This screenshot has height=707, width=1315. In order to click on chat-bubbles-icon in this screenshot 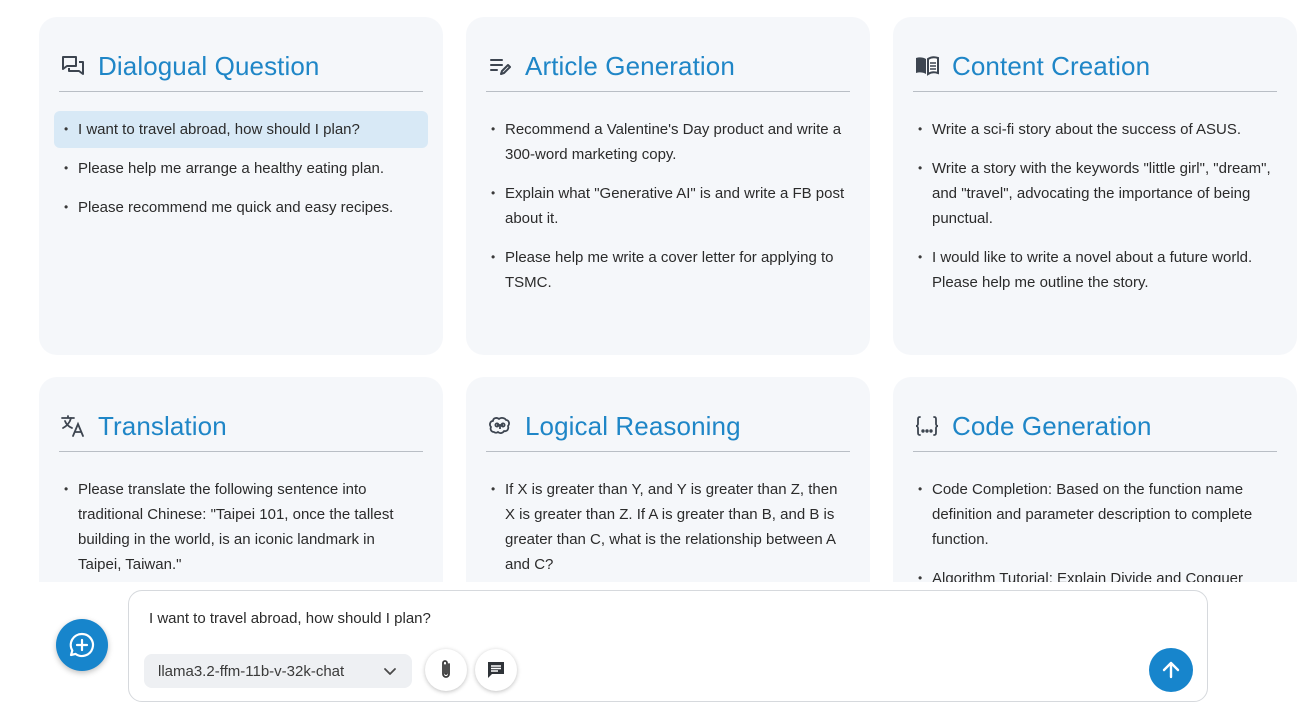, I will do `click(73, 66)`.